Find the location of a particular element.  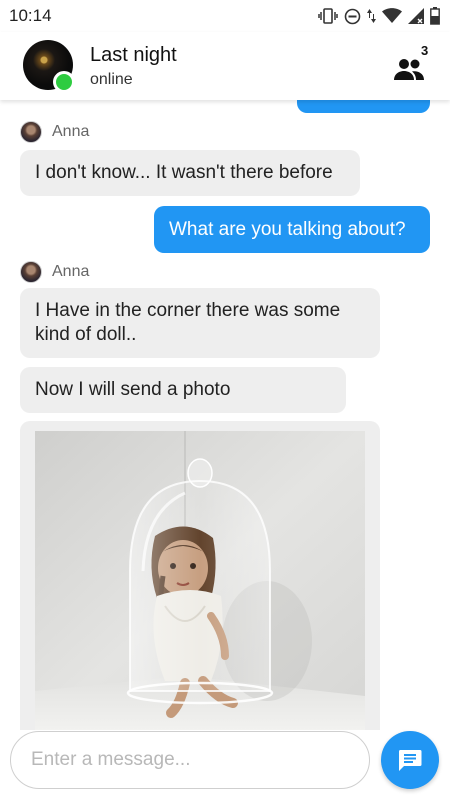

chat-status: online is located at coordinates (111, 79).